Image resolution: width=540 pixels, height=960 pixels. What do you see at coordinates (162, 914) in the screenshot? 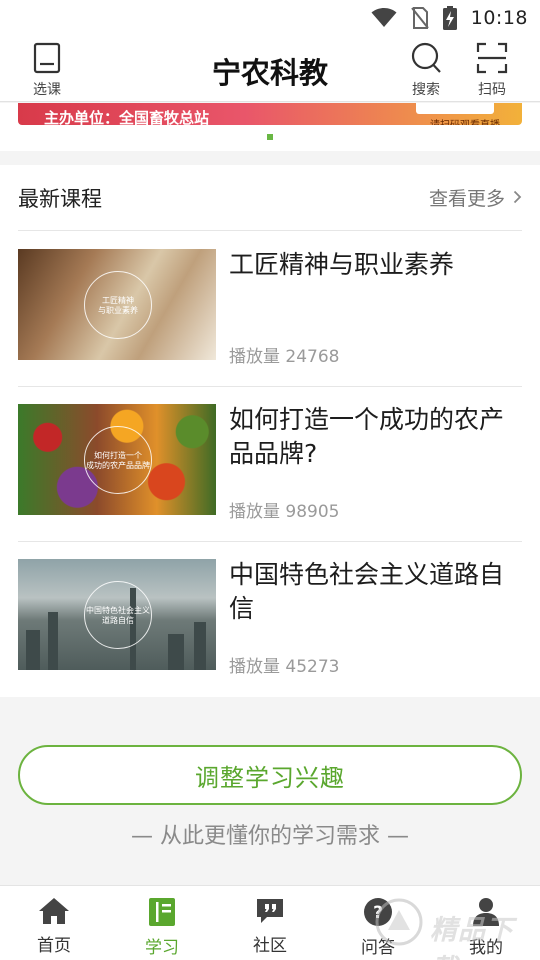
I see `book-icon` at bounding box center [162, 914].